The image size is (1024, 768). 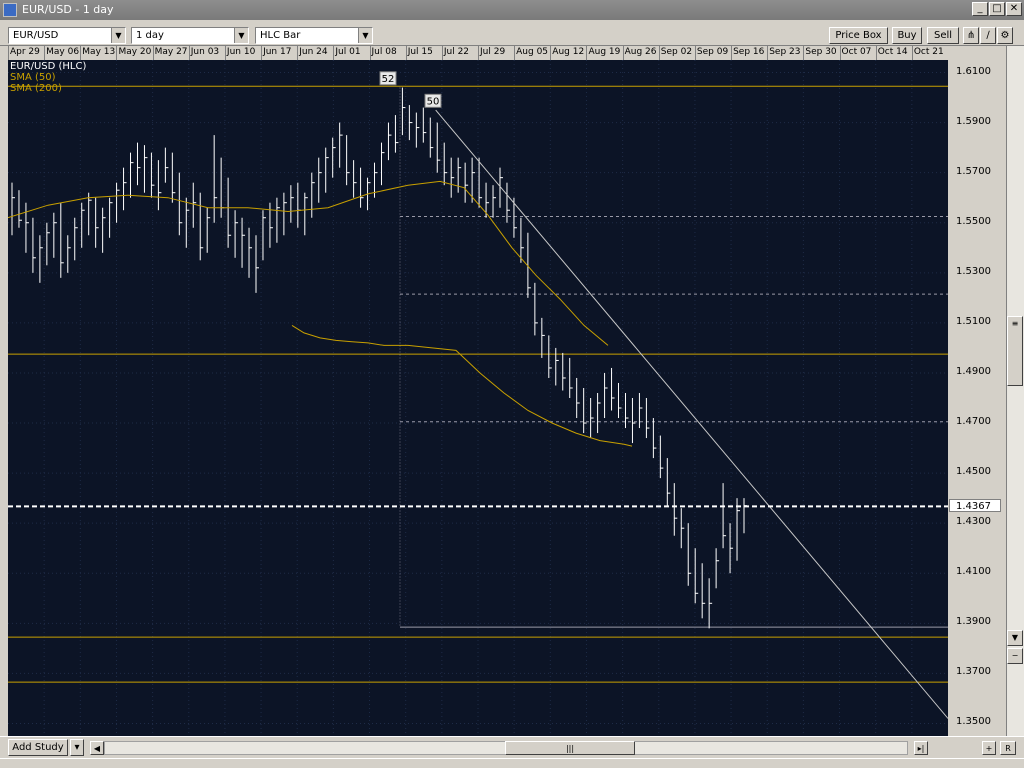 I want to click on date-label: Jun 17, so click(x=277, y=52).